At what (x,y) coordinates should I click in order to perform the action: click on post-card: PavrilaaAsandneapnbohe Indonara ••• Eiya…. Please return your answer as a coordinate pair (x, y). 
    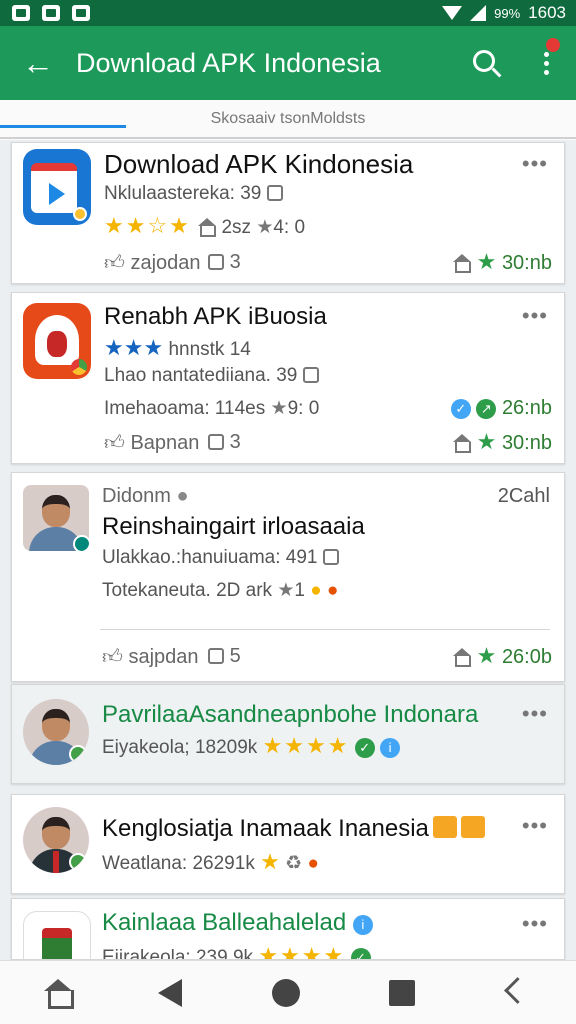
    Looking at the image, I should click on (288, 734).